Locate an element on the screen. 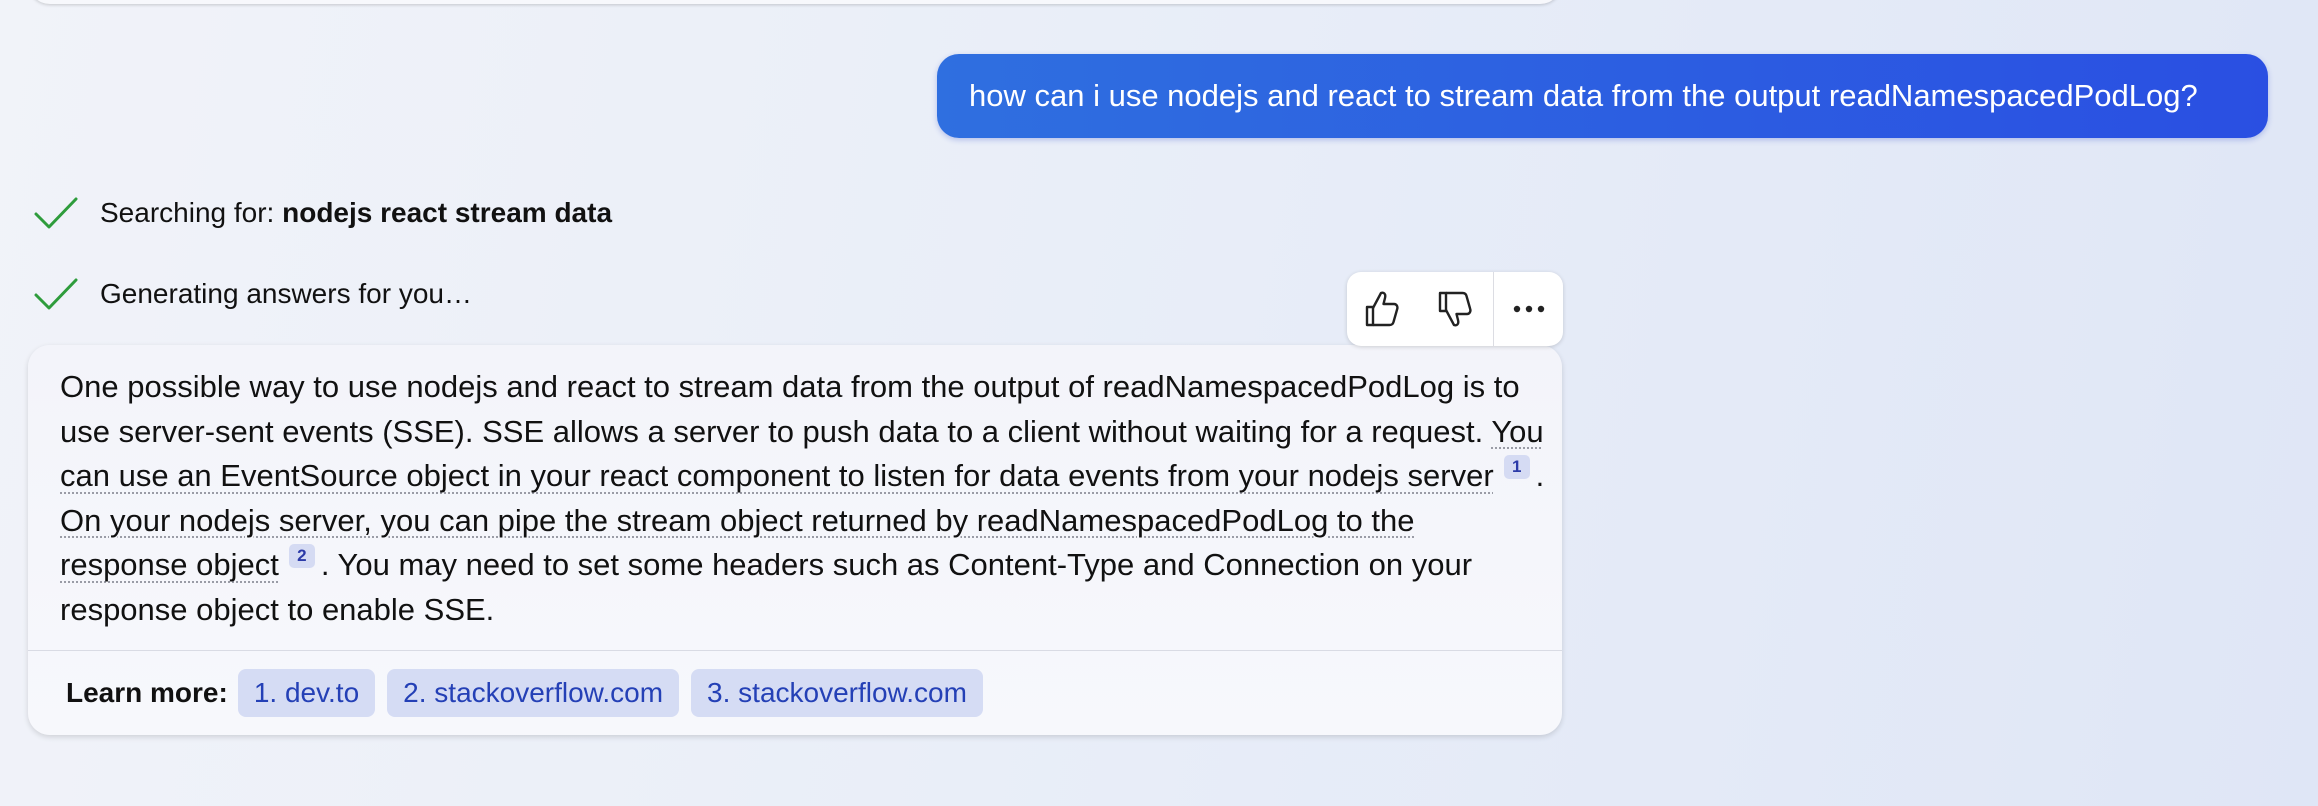  more-options-icon is located at coordinates (1528, 309).